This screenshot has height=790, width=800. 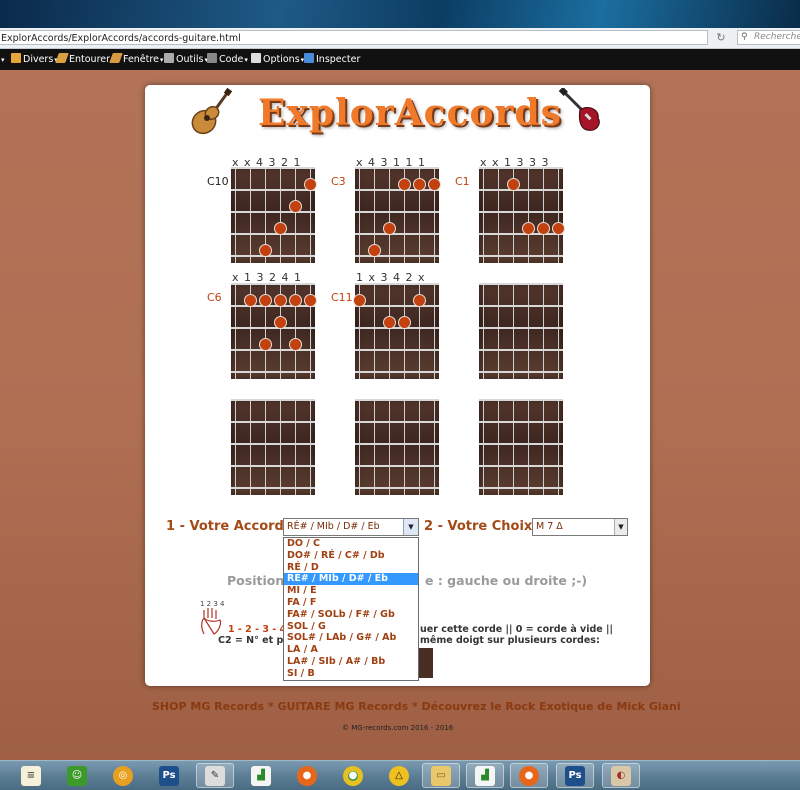 What do you see at coordinates (186, 59) in the screenshot?
I see `menu-outils: Outils▾` at bounding box center [186, 59].